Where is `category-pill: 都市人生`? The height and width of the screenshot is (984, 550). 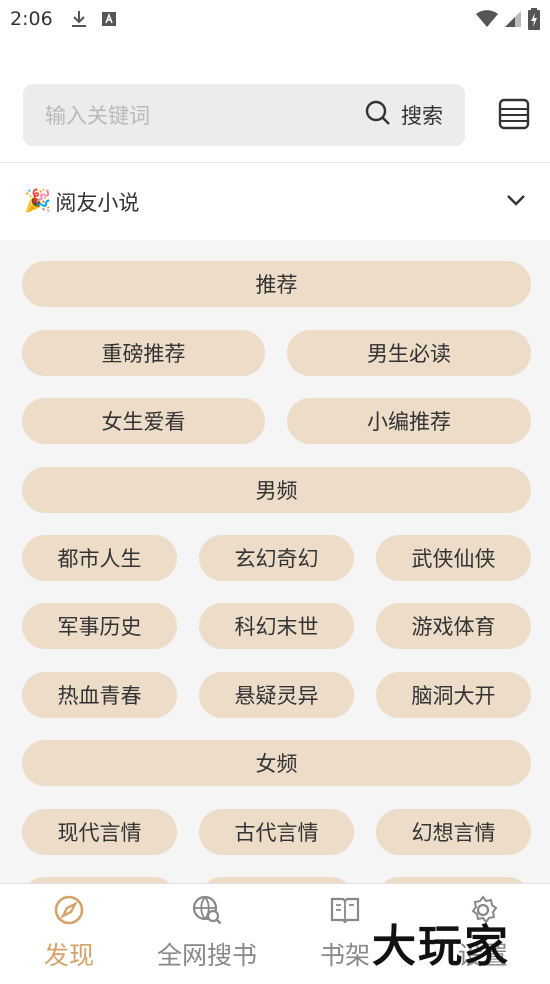 category-pill: 都市人生 is located at coordinates (99, 558).